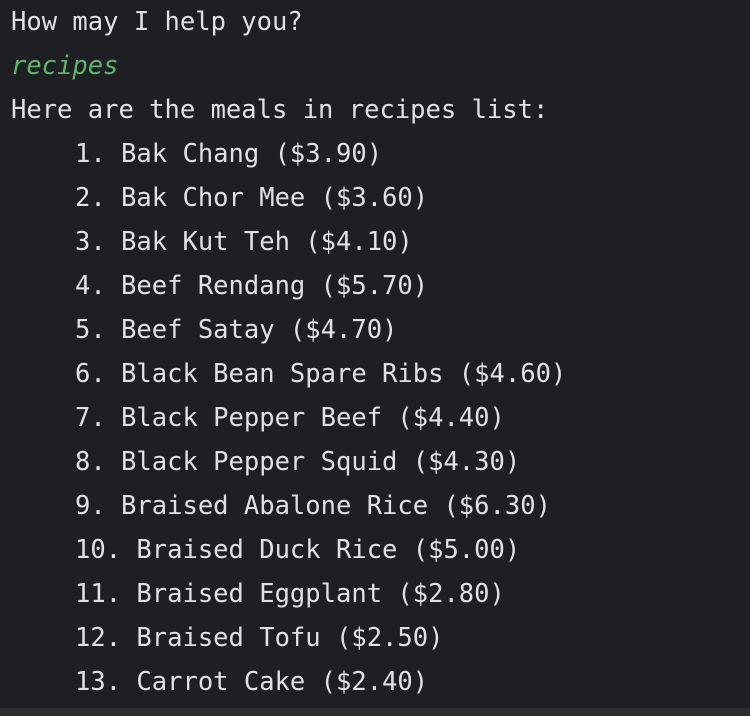 The width and height of the screenshot is (750, 716). I want to click on user-input-line: recipes, so click(65, 66).